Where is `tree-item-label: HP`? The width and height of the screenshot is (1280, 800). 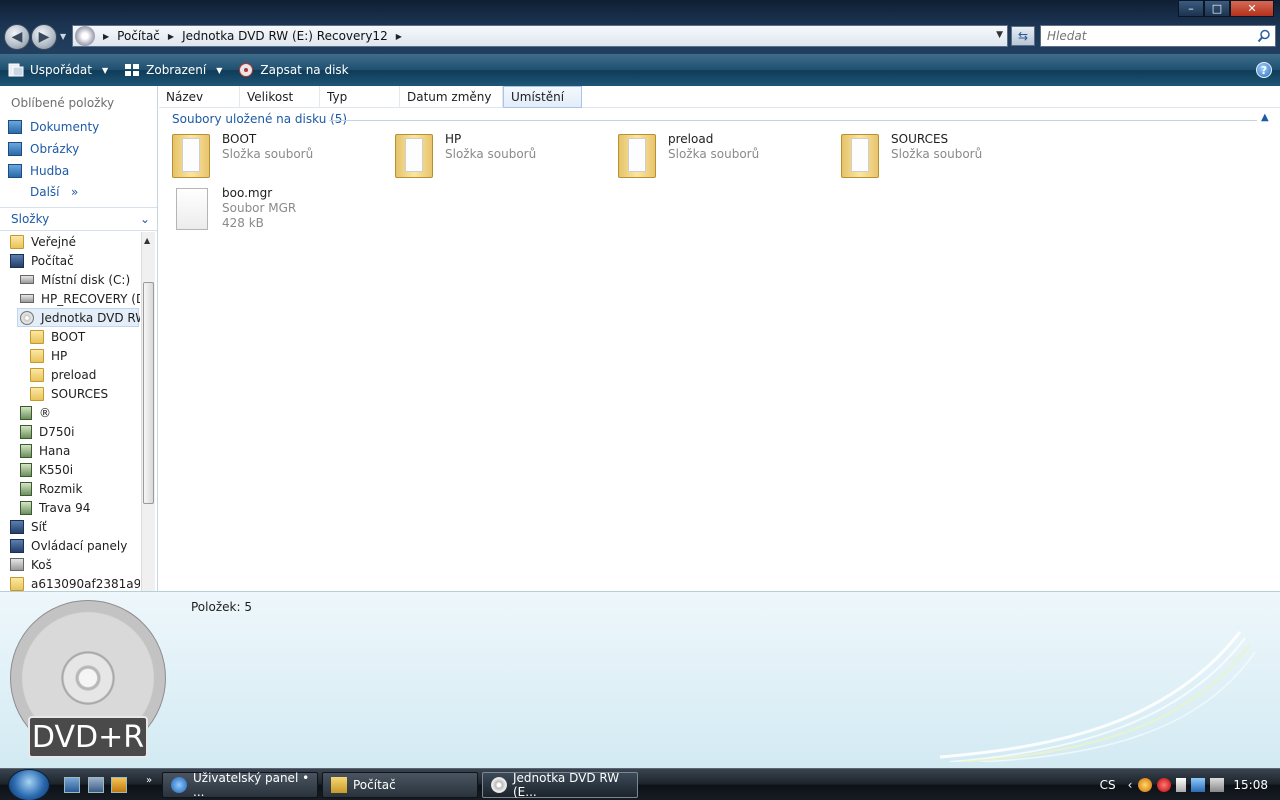
tree-item-label: HP is located at coordinates (59, 355).